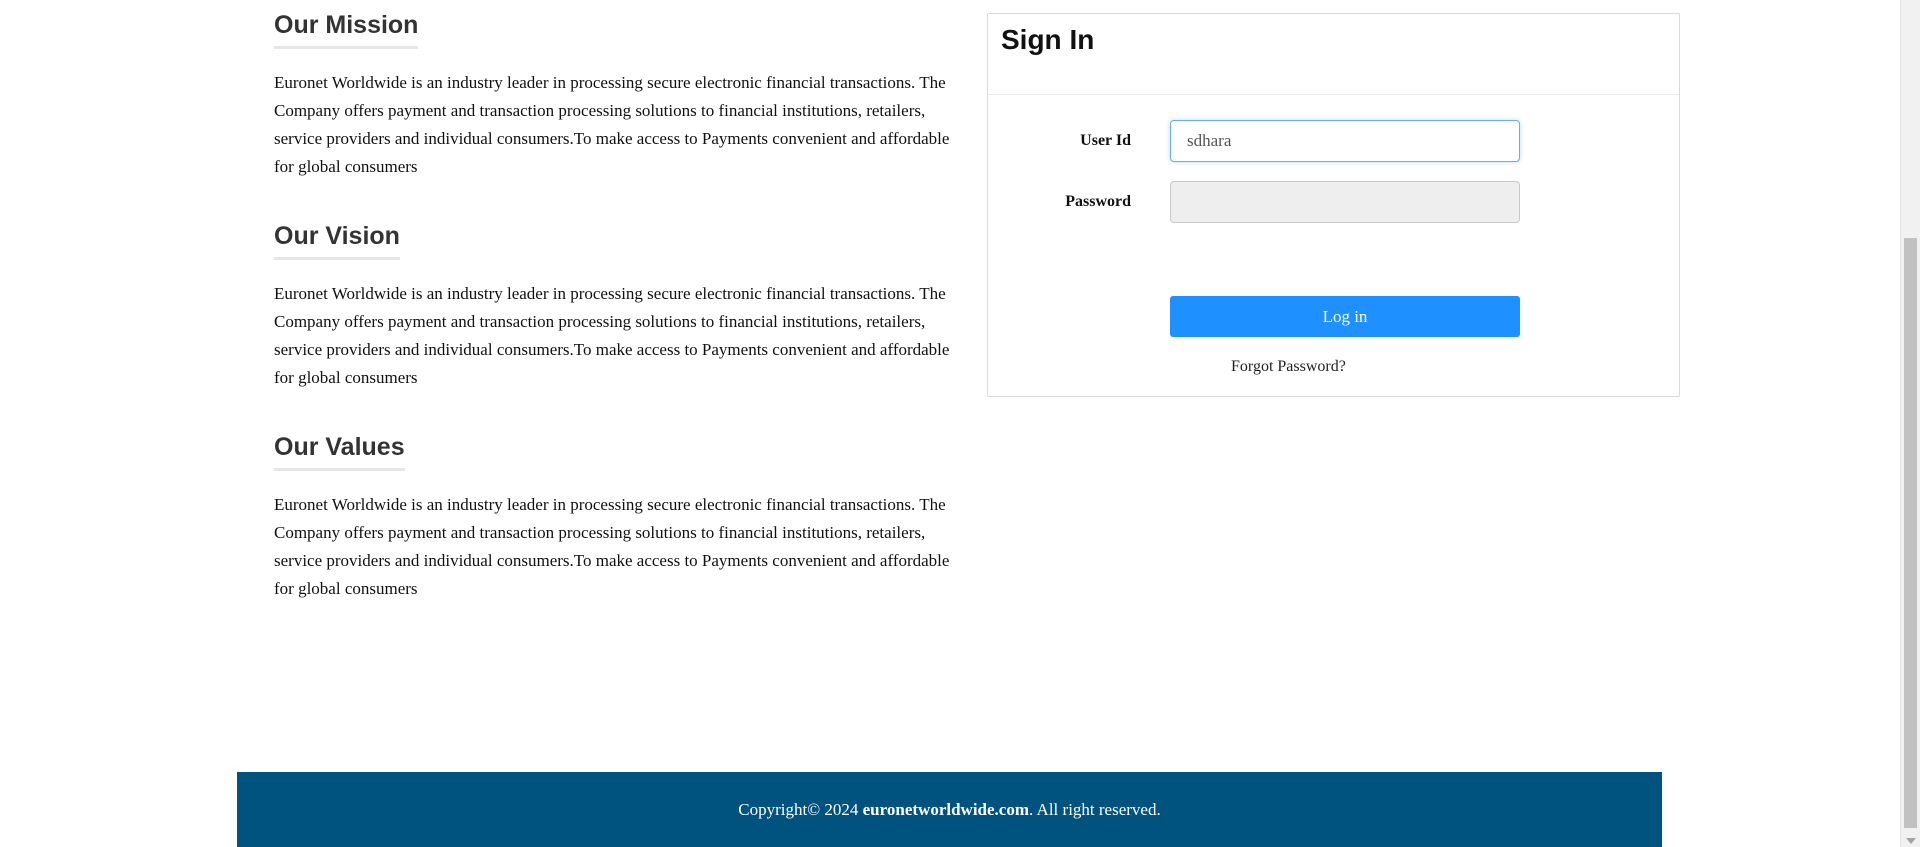 Image resolution: width=1920 pixels, height=847 pixels. I want to click on values-heading: Our Values, so click(339, 452).